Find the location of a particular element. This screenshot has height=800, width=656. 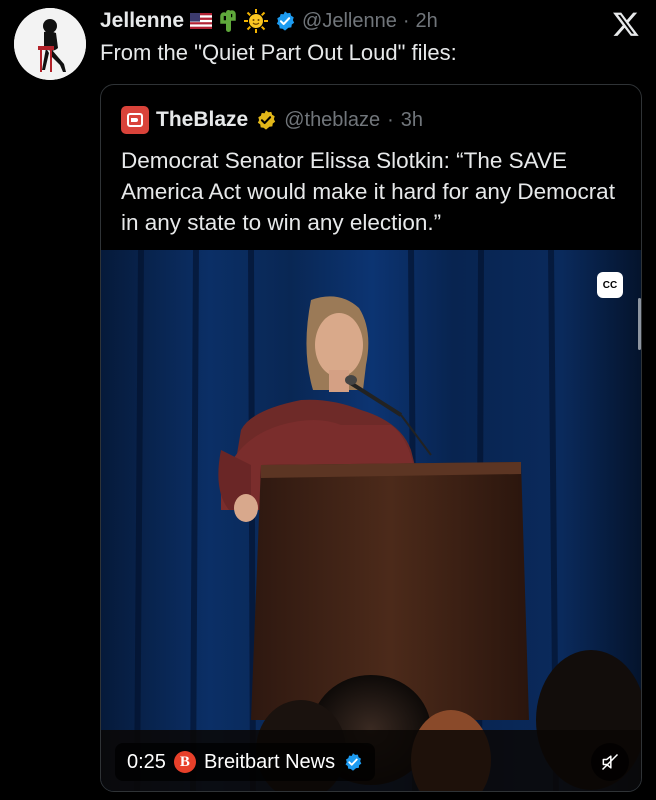

theblaze-logo-icon is located at coordinates (135, 120).